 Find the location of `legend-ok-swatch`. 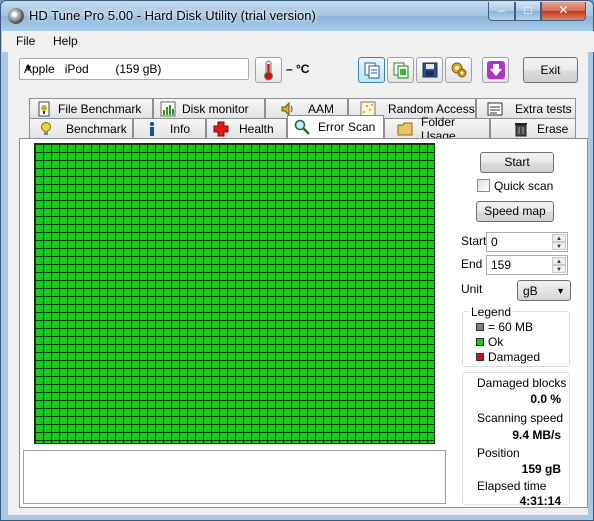

legend-ok-swatch is located at coordinates (480, 342).